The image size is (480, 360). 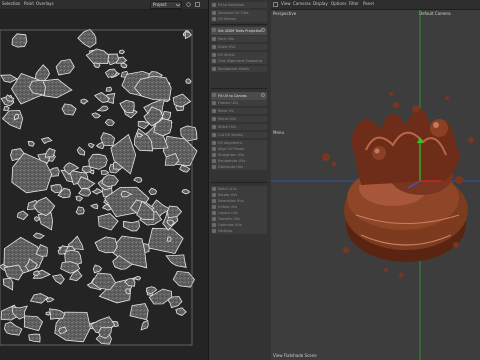 I want to click on tool-label: Stitch UVs, so click(x=227, y=127).